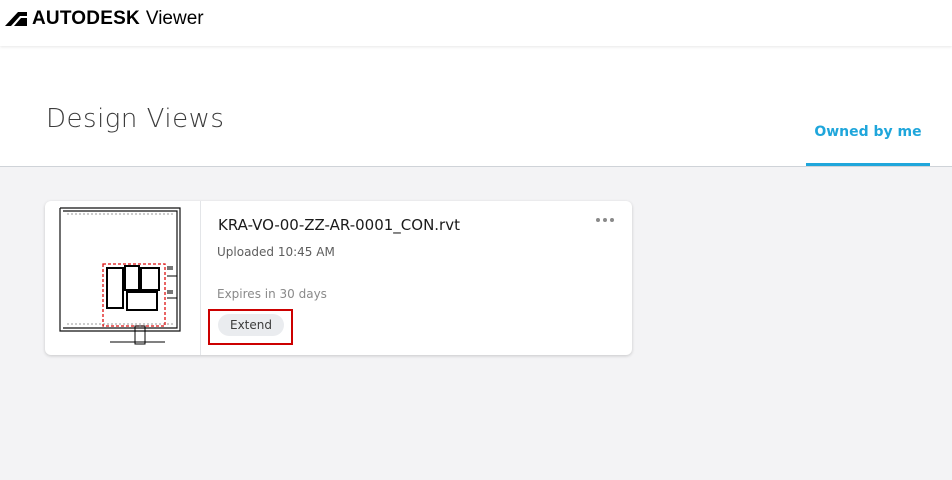 This screenshot has width=952, height=480. What do you see at coordinates (339, 225) in the screenshot?
I see `file-name: KRA-VO-00-ZZ-AR-0001_CON.rvt` at bounding box center [339, 225].